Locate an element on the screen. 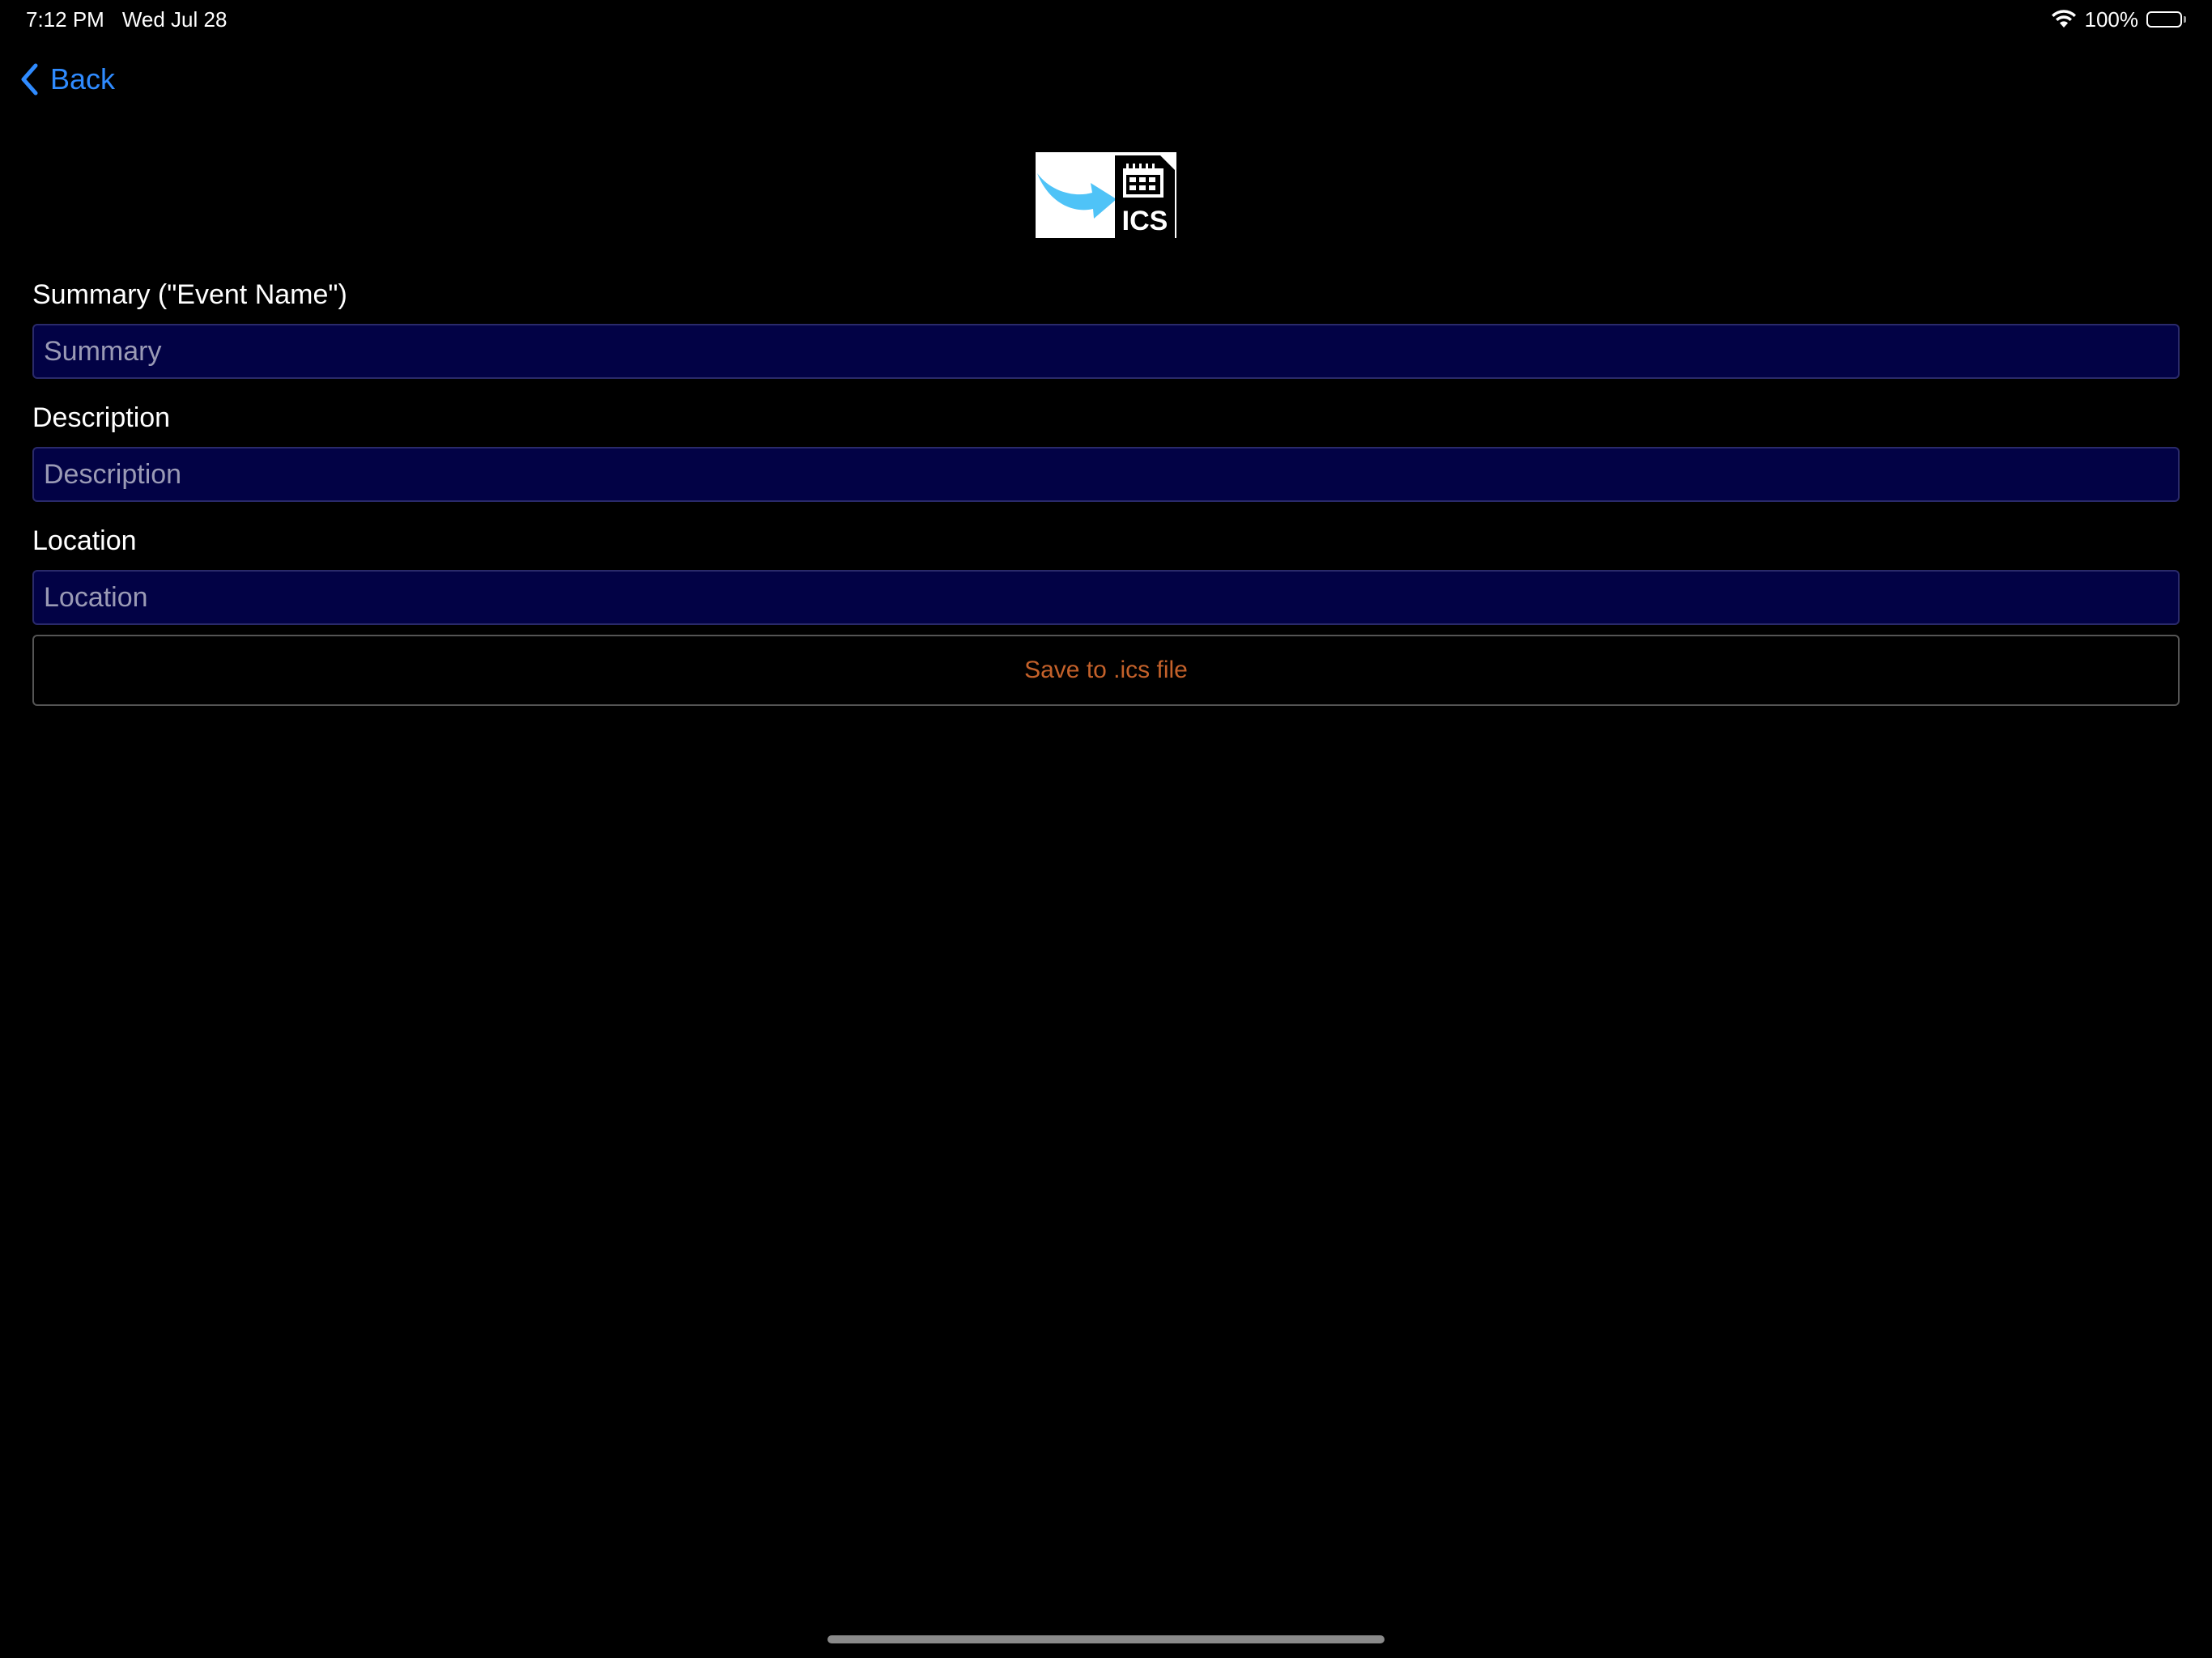 This screenshot has width=2212, height=1658. export-to-ics-icon: ICS is located at coordinates (1106, 195).